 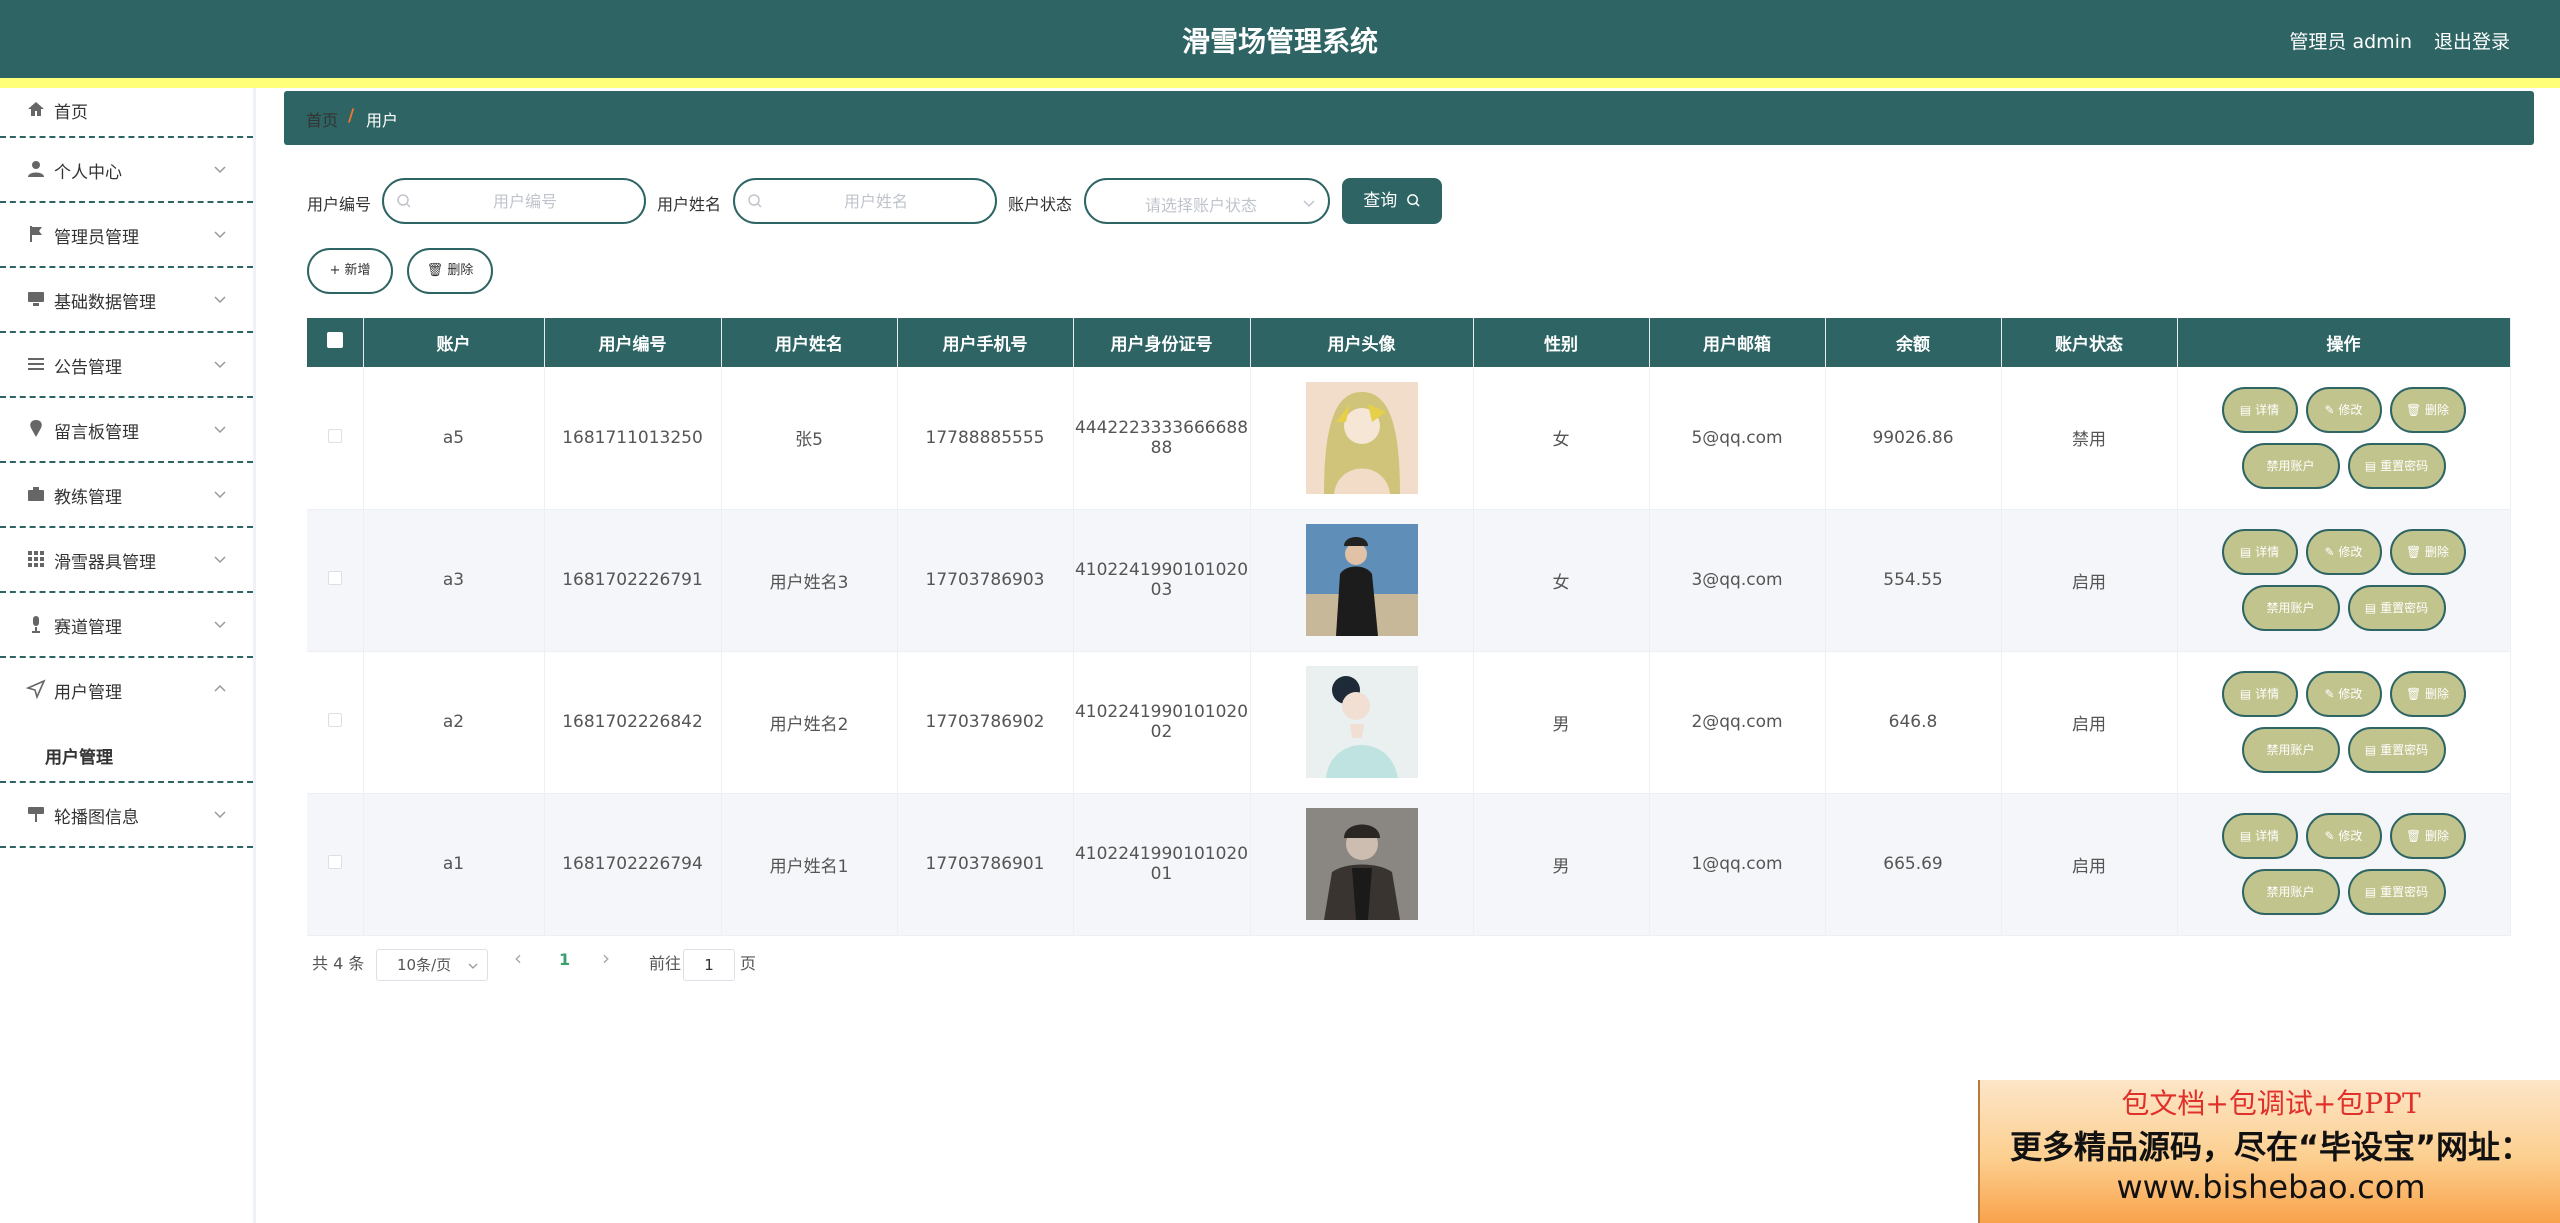 What do you see at coordinates (454, 722) in the screenshot?
I see `cell-account: a2` at bounding box center [454, 722].